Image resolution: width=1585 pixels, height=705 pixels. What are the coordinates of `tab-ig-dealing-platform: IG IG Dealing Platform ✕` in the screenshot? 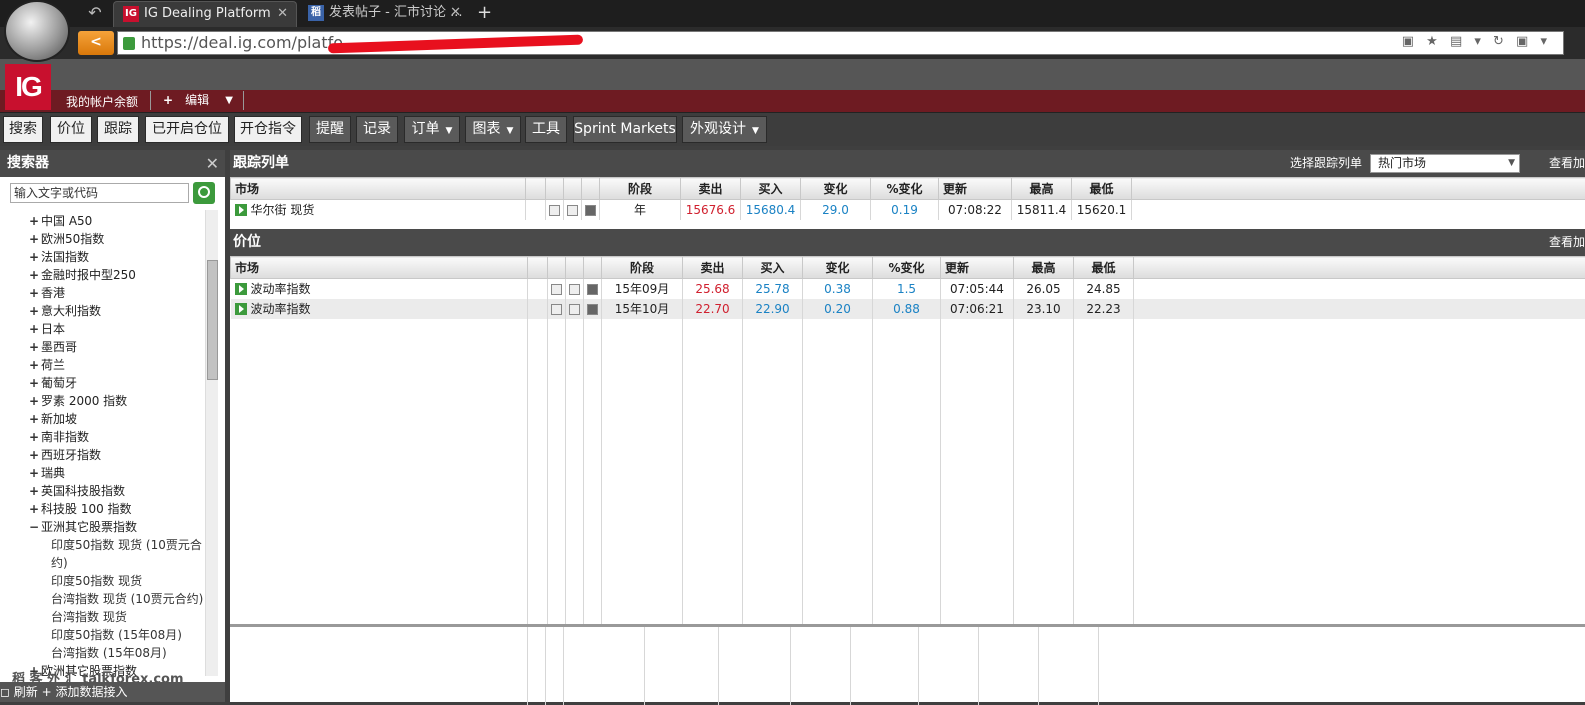 It's located at (205, 14).